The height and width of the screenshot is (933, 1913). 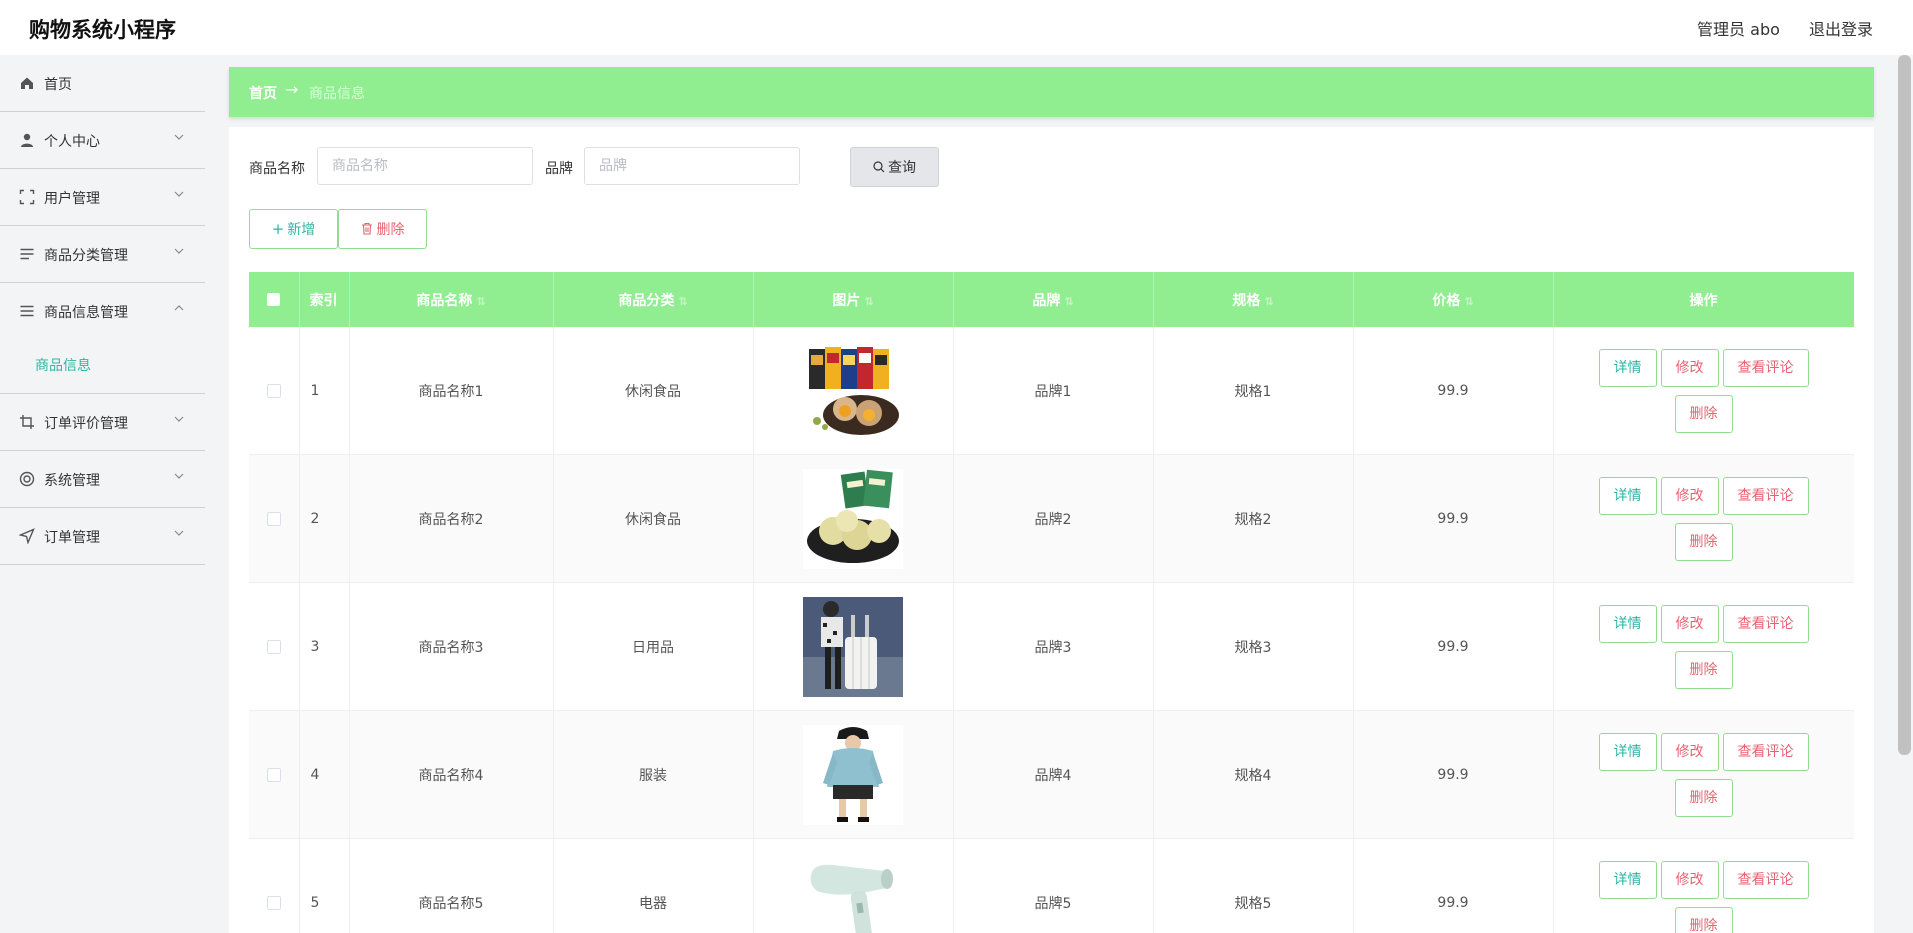 I want to click on column-header-label: 规格, so click(x=1246, y=300).